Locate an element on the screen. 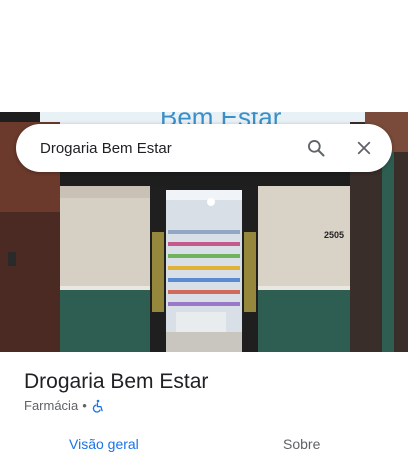 This screenshot has width=408, height=464. house-number: 2505 is located at coordinates (334, 235).